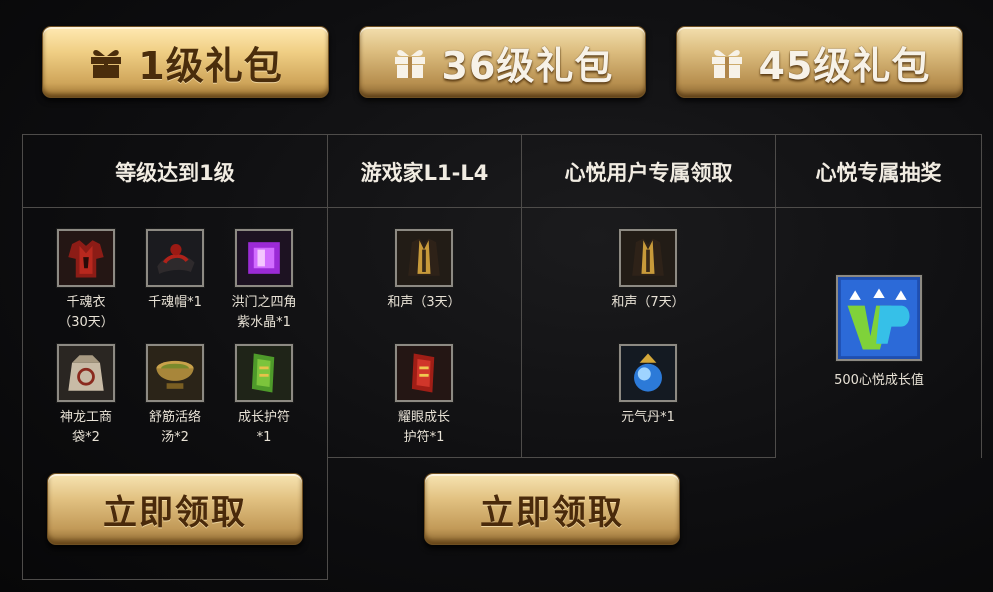 The width and height of the screenshot is (993, 592). I want to click on reward-item: 500心悦成长值, so click(879, 333).